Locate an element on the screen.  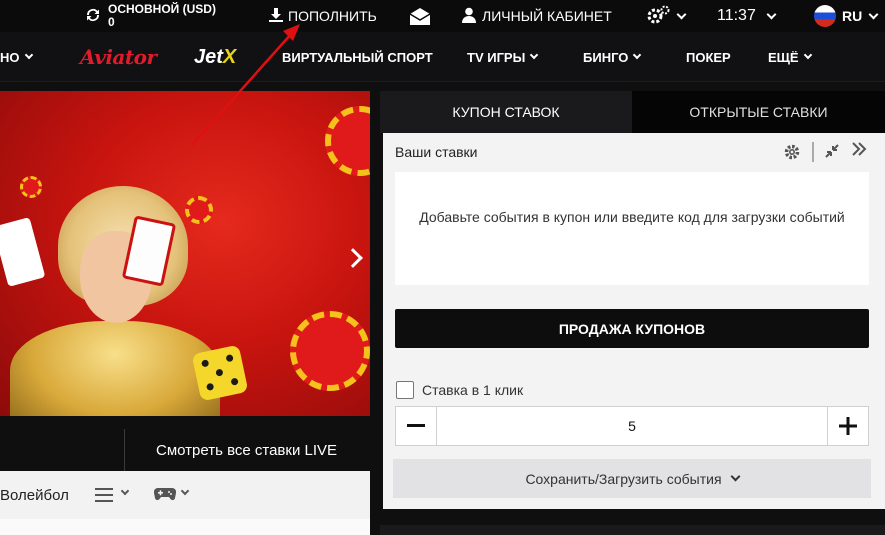
language-menu: RU is located at coordinates (846, 16).